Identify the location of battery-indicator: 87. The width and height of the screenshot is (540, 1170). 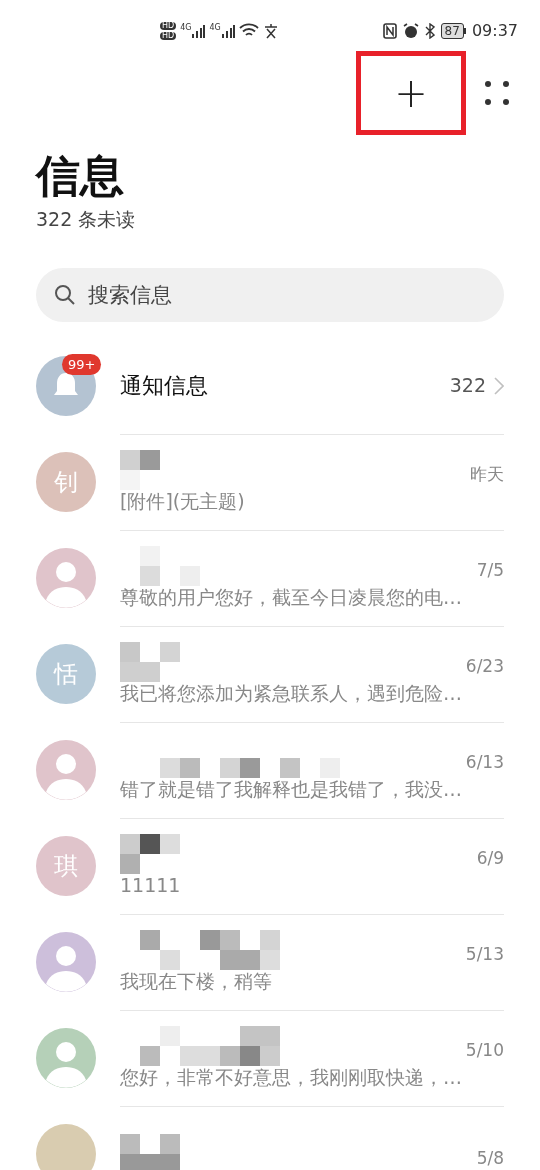
(453, 31).